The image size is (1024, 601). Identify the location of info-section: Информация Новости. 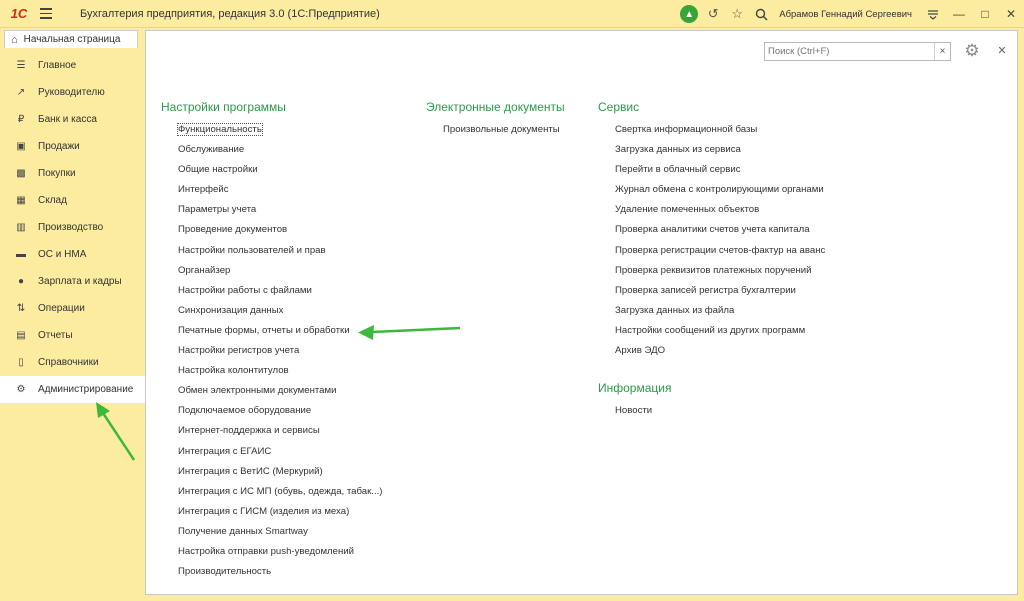
(634, 399).